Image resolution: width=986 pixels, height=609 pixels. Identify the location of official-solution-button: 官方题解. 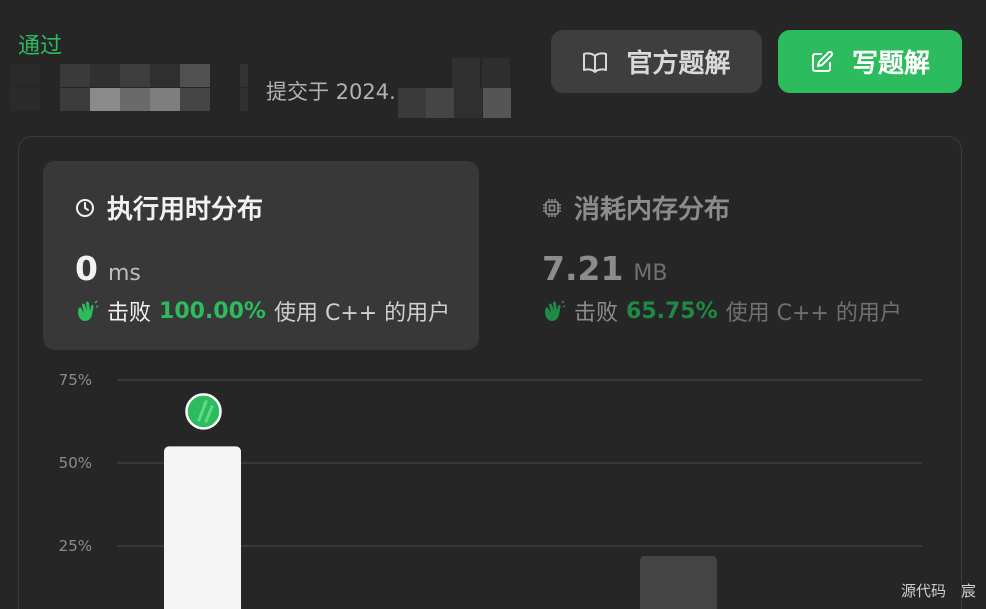
(656, 61).